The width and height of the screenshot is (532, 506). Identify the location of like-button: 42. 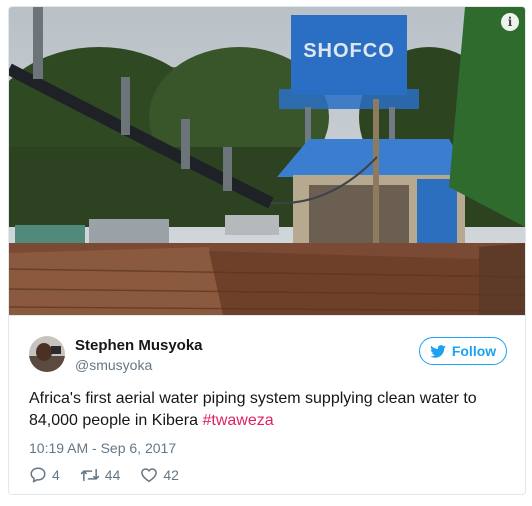
(159, 475).